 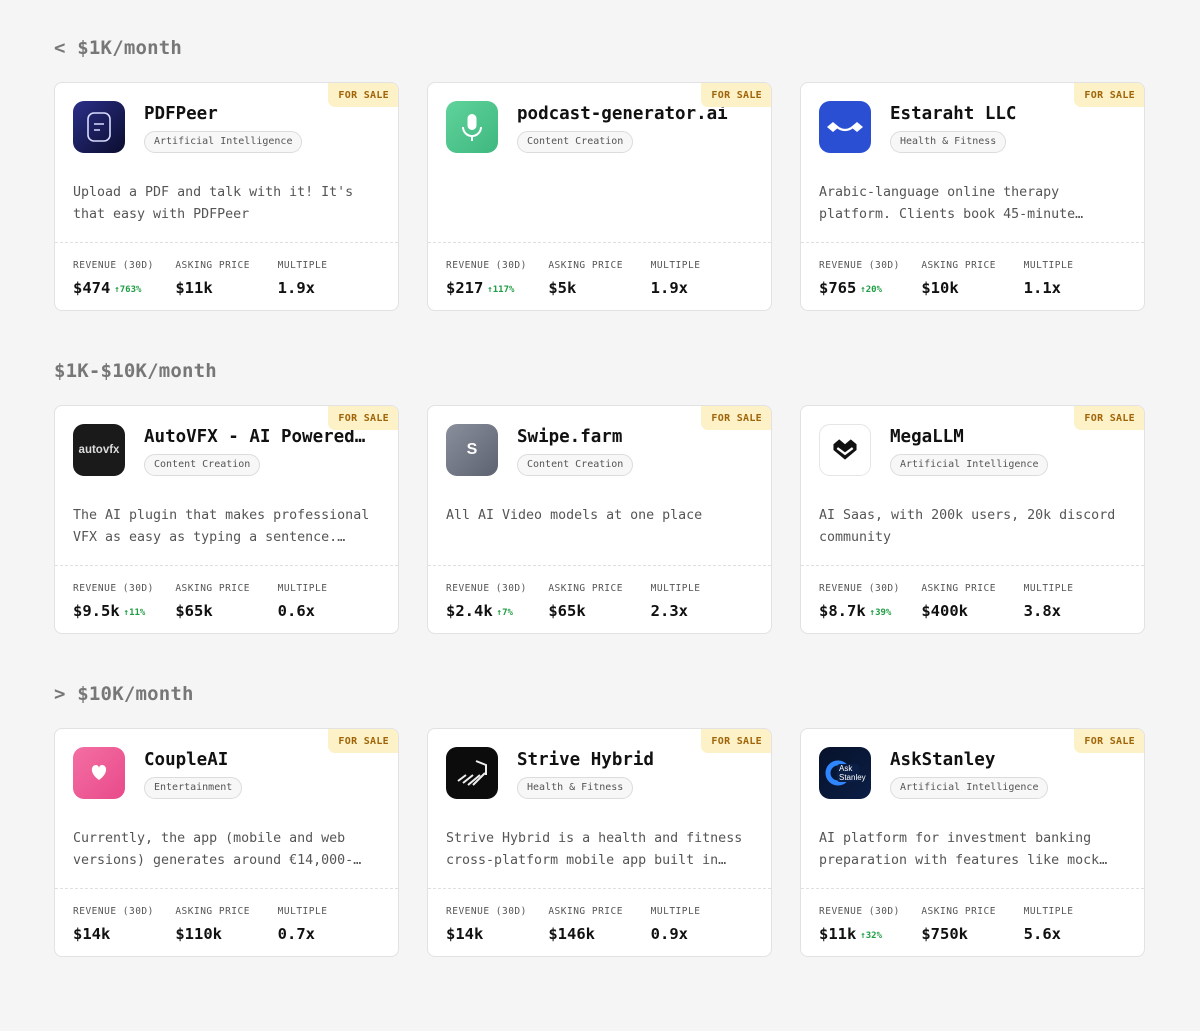 What do you see at coordinates (852, 773) in the screenshot?
I see `logo-text: Ask Stanley` at bounding box center [852, 773].